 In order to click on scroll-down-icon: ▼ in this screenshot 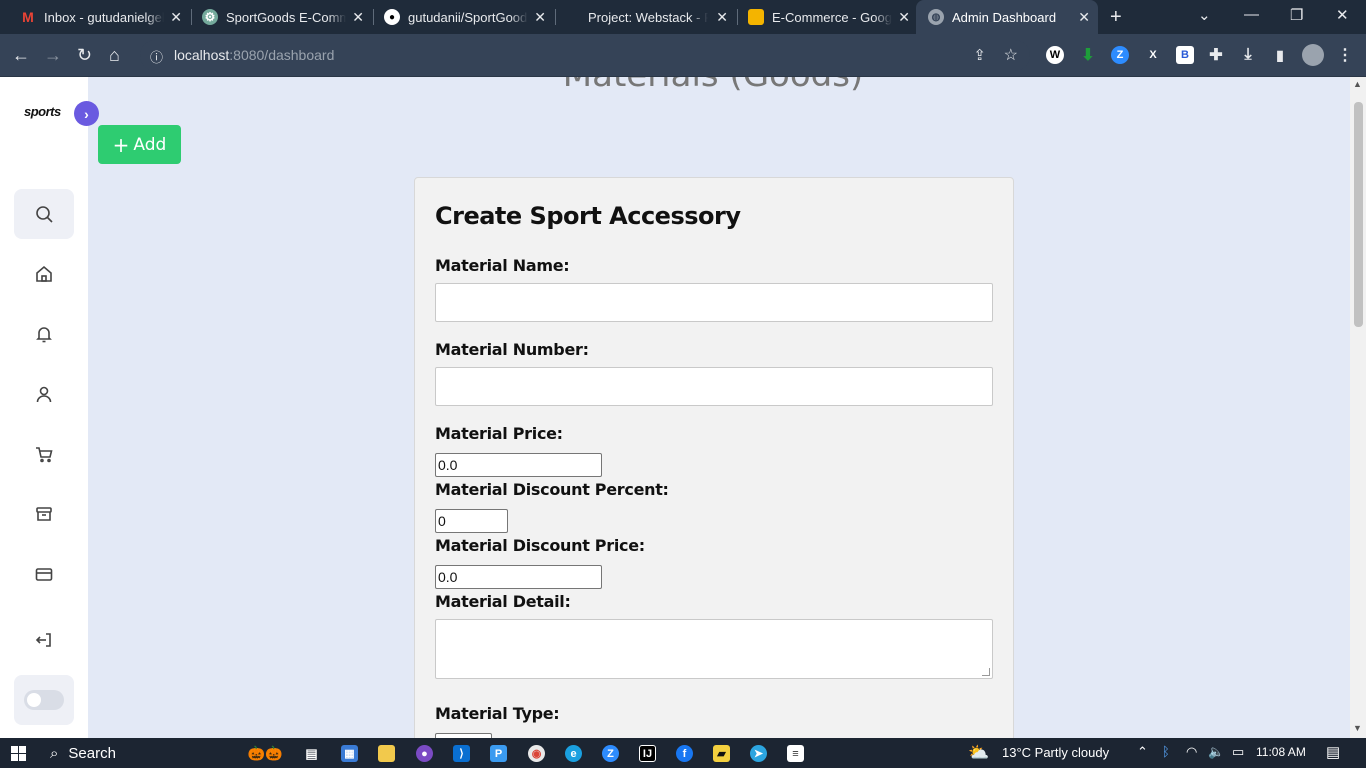, I will do `click(1357, 728)`.